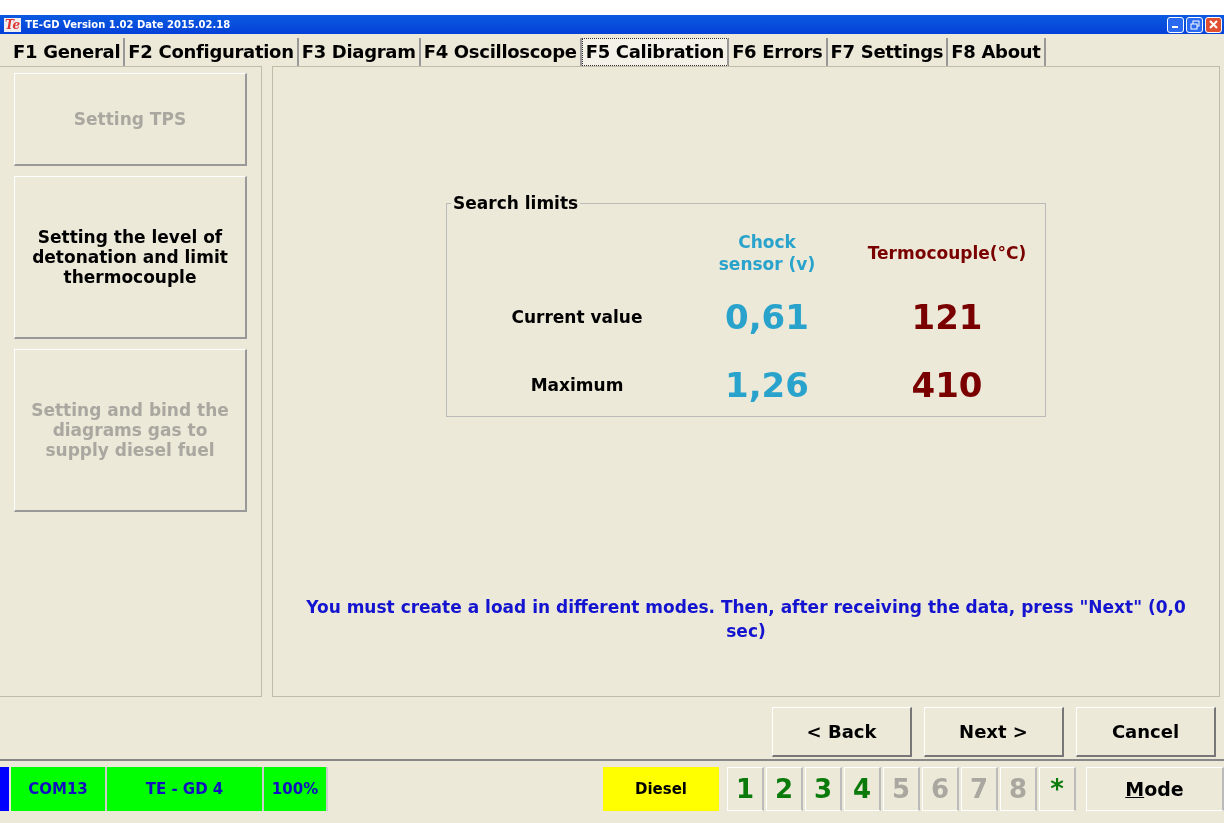 The width and height of the screenshot is (1224, 823). What do you see at coordinates (784, 789) in the screenshot?
I see `cylinder-button: 2` at bounding box center [784, 789].